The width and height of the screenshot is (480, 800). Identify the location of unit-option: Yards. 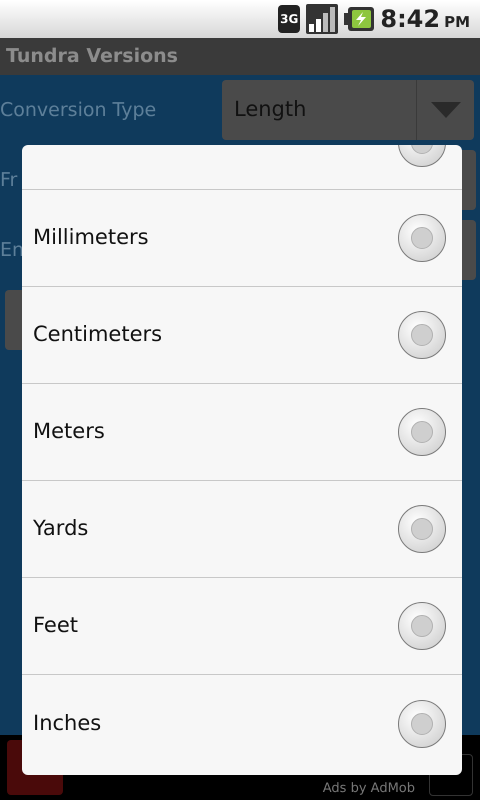
(242, 529).